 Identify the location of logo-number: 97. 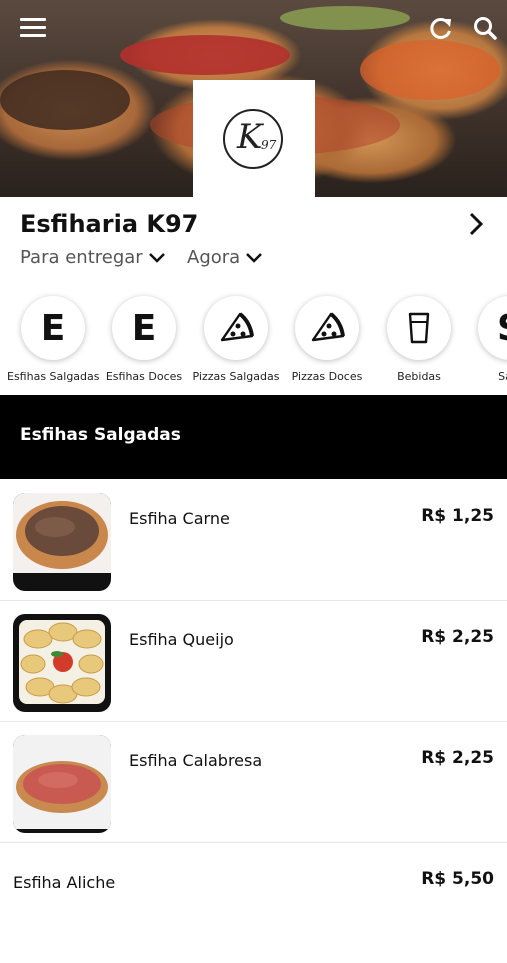
(269, 145).